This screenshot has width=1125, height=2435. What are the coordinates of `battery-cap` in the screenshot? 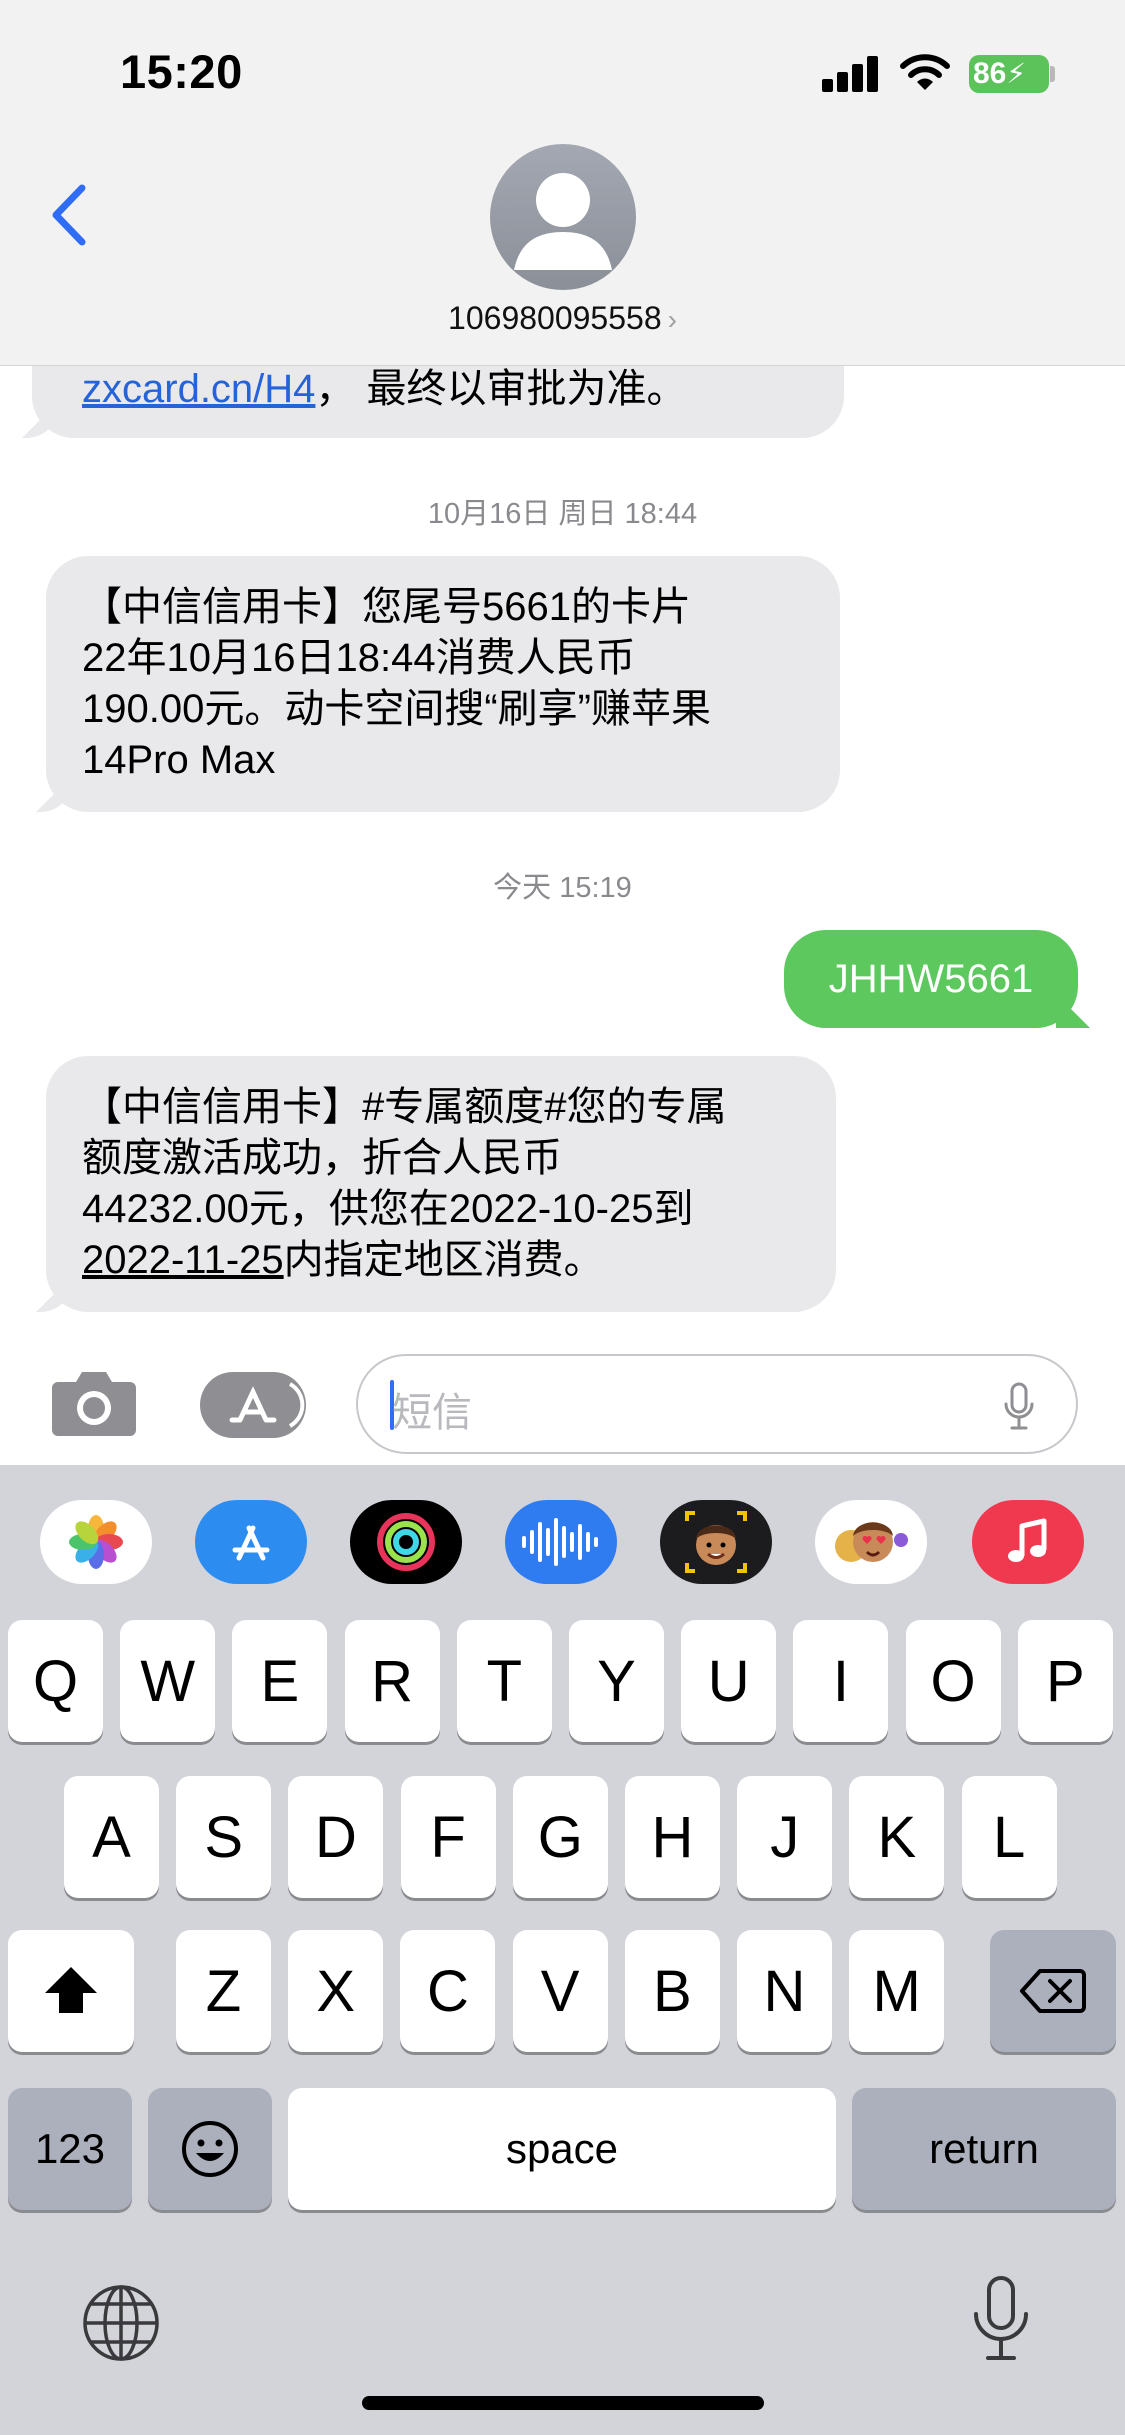 It's located at (1052, 74).